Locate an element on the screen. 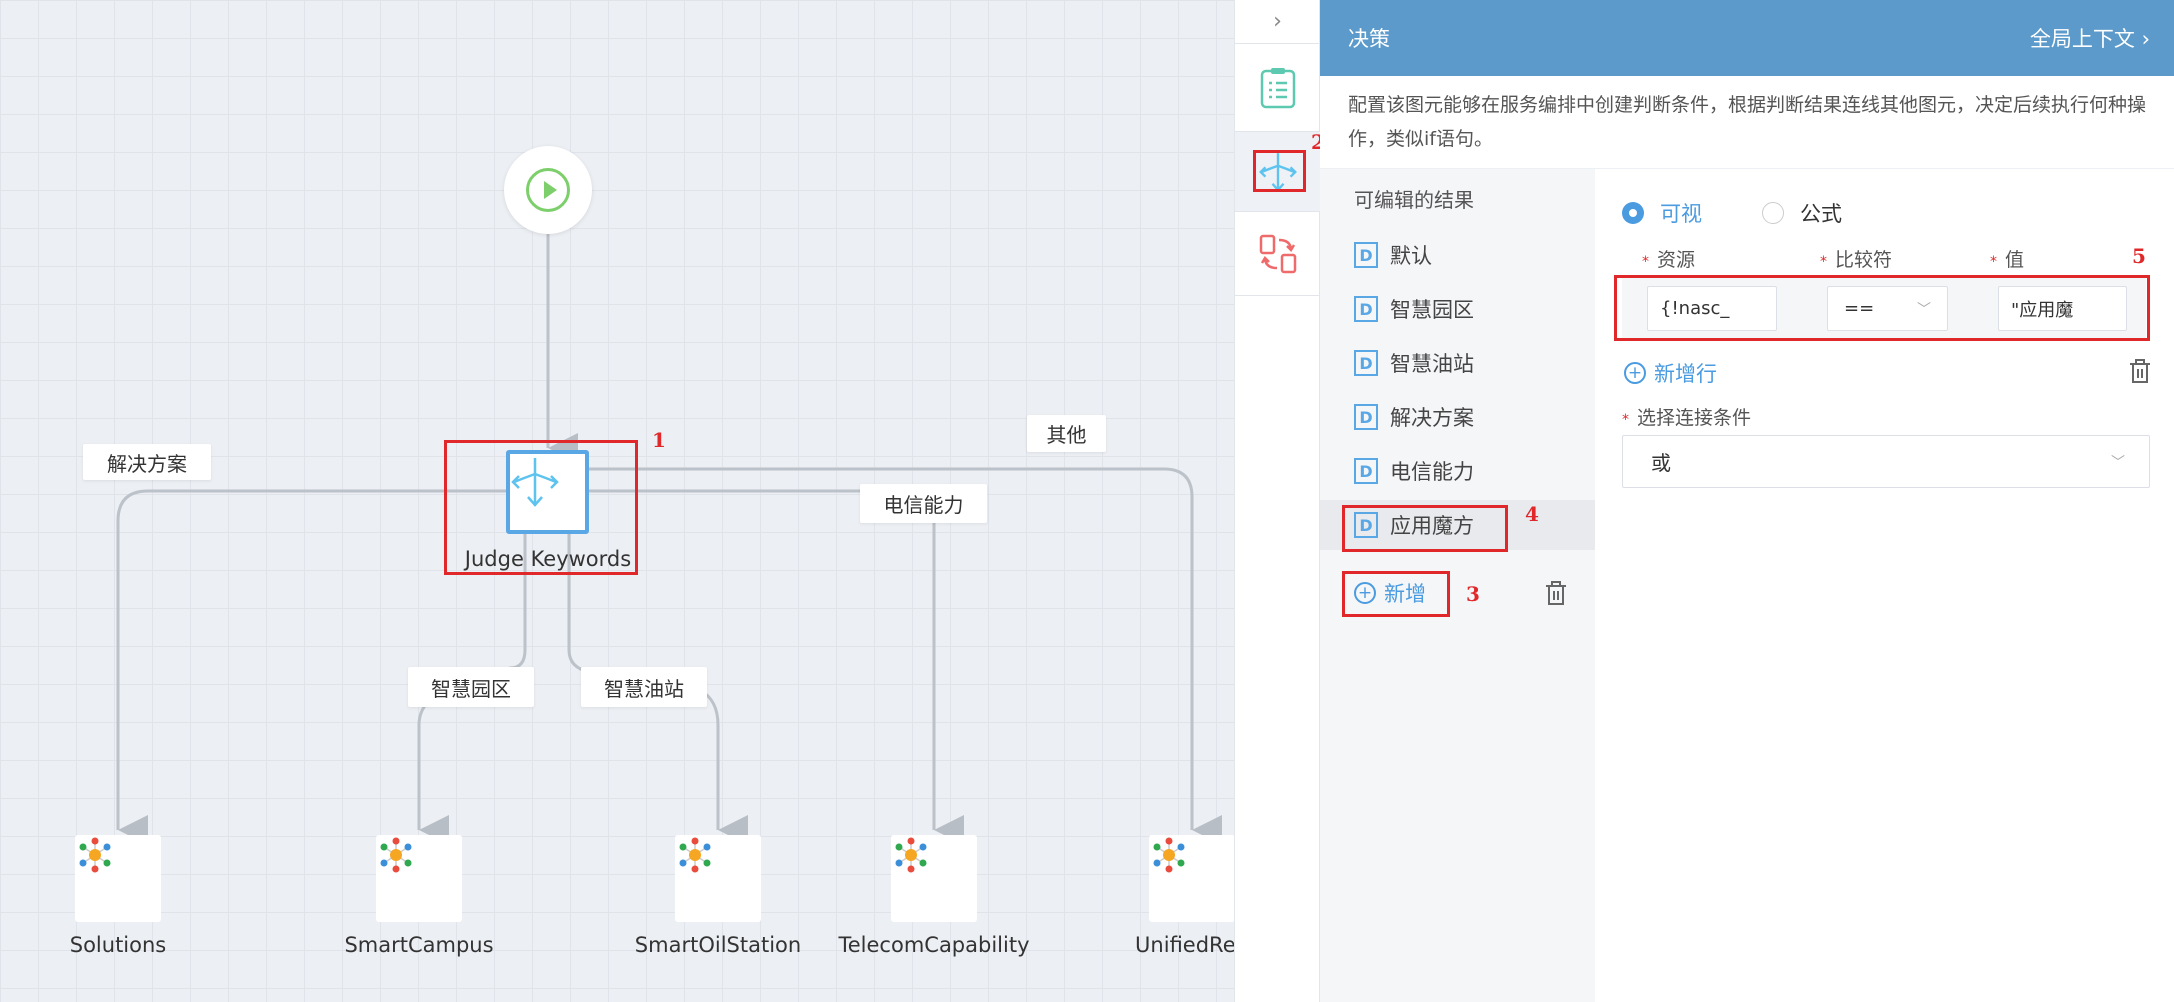 The image size is (2174, 1002). edge-label-solutions: 解决方案 is located at coordinates (147, 462).